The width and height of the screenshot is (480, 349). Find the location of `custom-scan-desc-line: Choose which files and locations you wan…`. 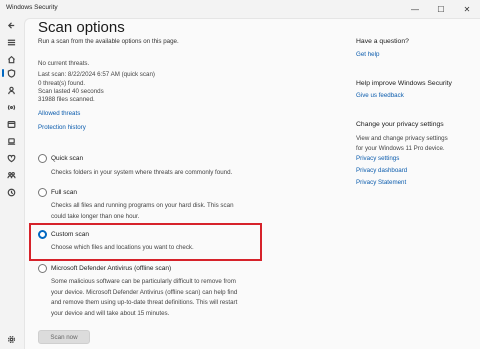

custom-scan-desc-line: Choose which files and locations you wan… is located at coordinates (122, 247).